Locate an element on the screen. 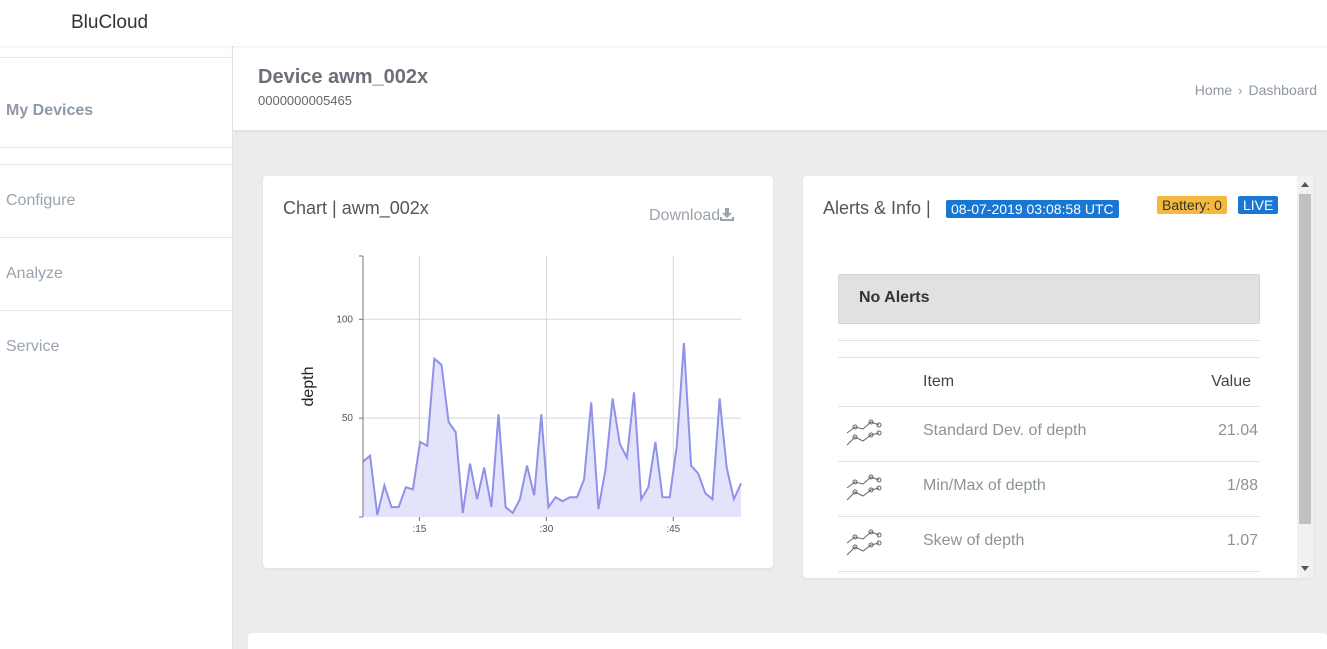 Image resolution: width=1327 pixels, height=649 pixels. row-value: 1/88 is located at coordinates (1242, 485).